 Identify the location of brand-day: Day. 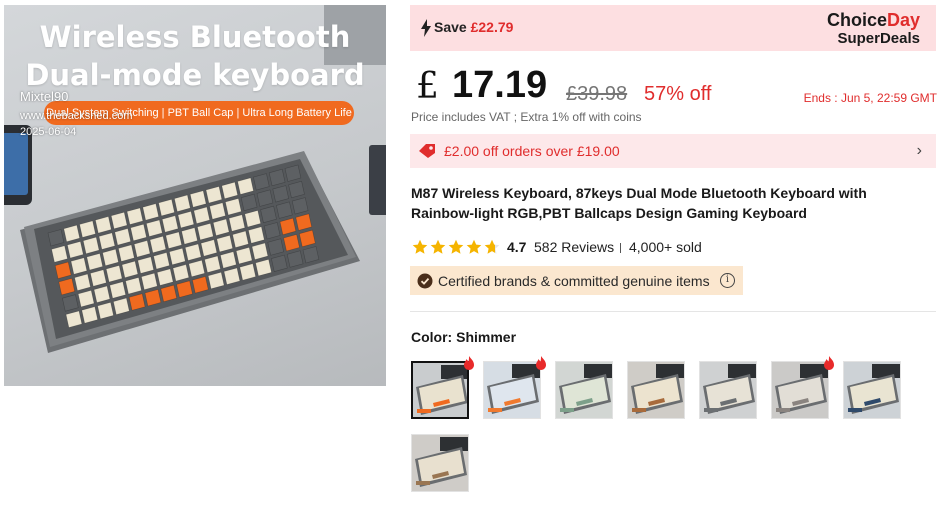
(903, 20).